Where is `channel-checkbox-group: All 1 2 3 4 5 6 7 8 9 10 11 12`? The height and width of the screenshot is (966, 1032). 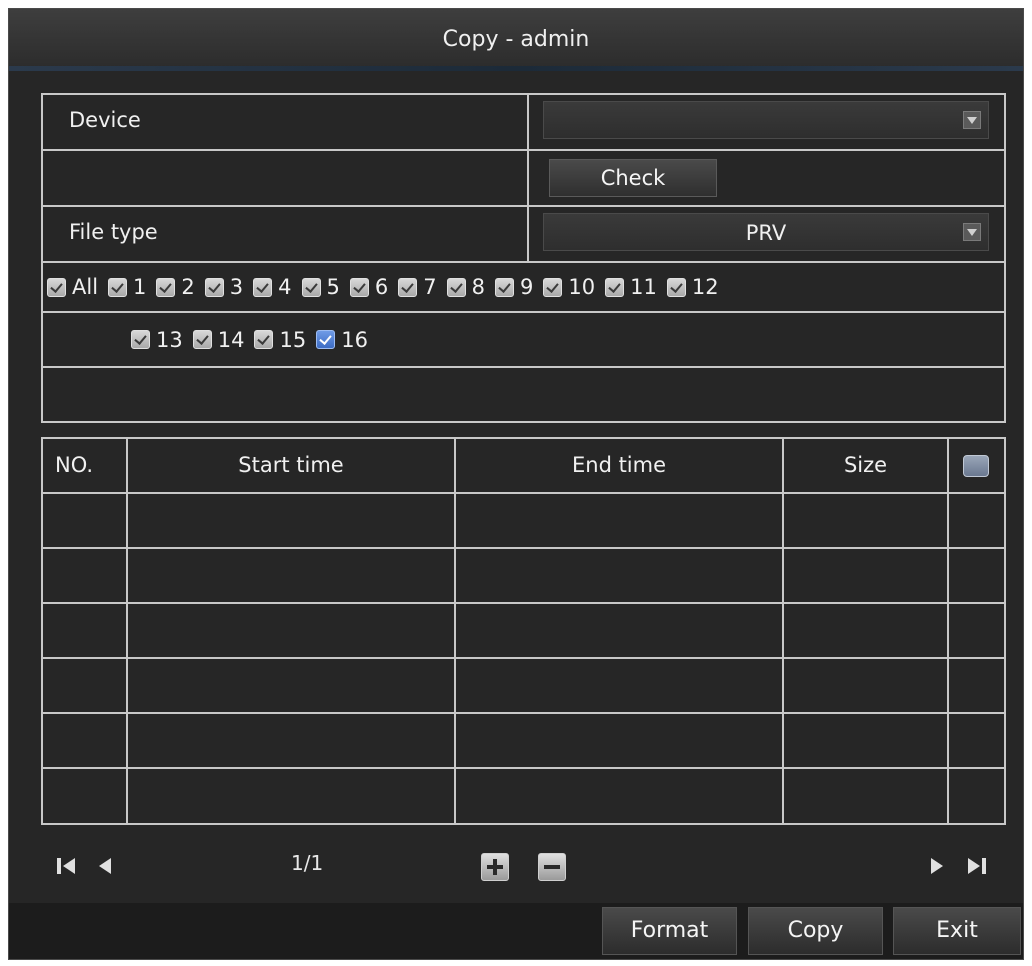
channel-checkbox-group: All 1 2 3 4 5 6 7 8 9 10 11 12 is located at coordinates (383, 287).